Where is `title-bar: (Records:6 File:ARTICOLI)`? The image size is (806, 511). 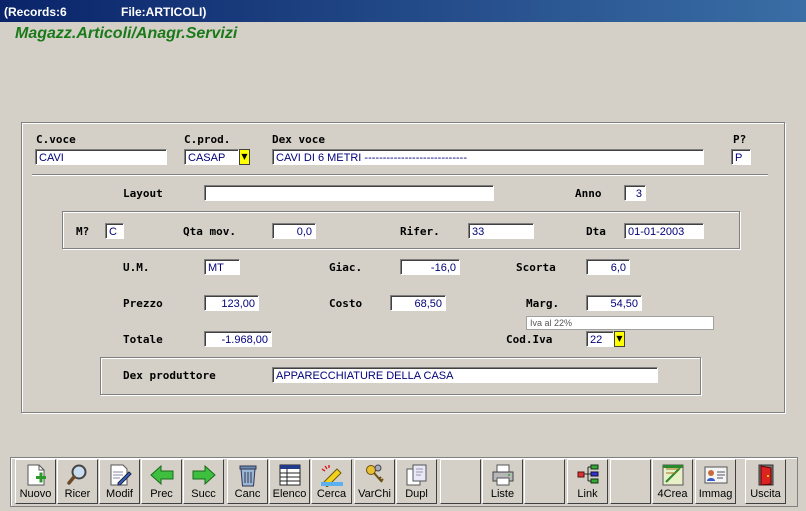
title-bar: (Records:6 File:ARTICOLI) is located at coordinates (403, 11).